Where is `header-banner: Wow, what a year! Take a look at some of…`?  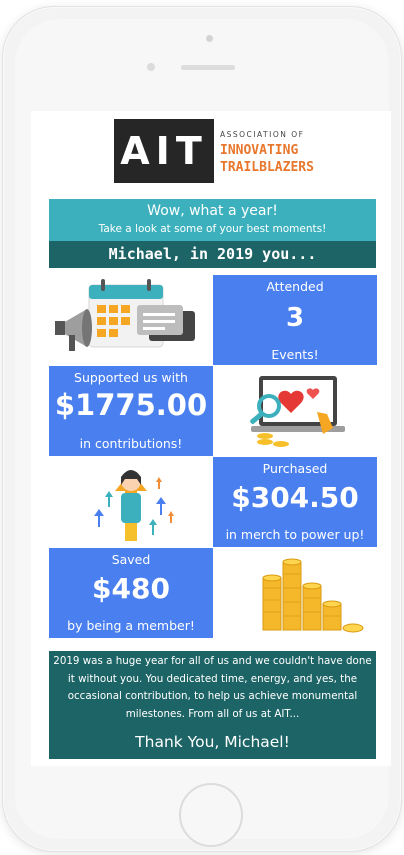 header-banner: Wow, what a year! Take a look at some of… is located at coordinates (212, 220).